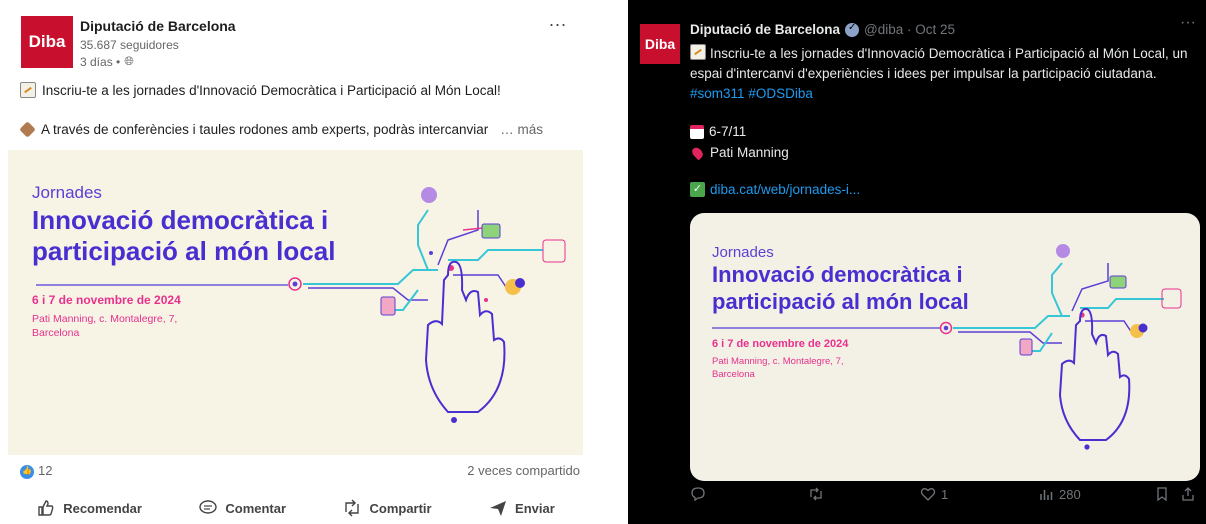 The image size is (1206, 524). What do you see at coordinates (256, 508) in the screenshot?
I see `comment-label: Comentar` at bounding box center [256, 508].